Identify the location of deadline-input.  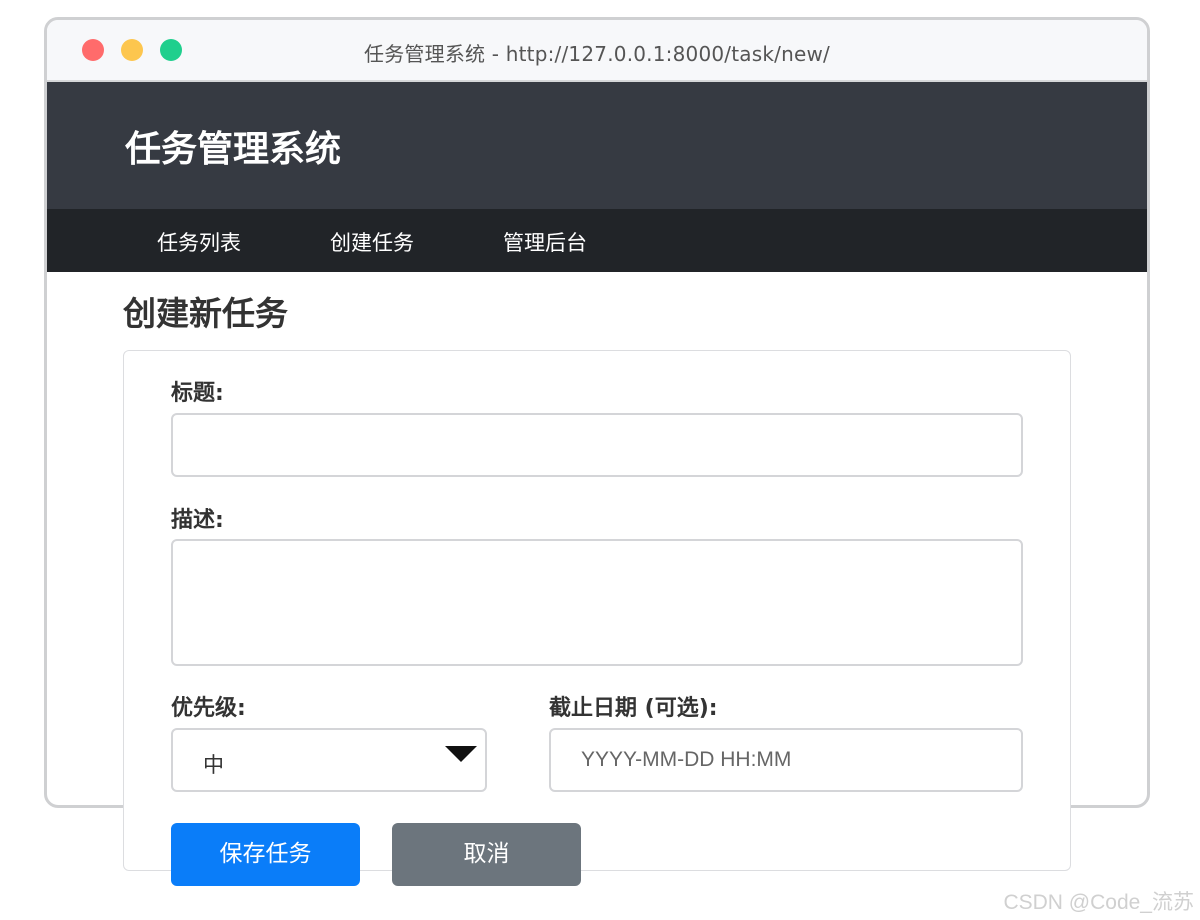
(786, 760).